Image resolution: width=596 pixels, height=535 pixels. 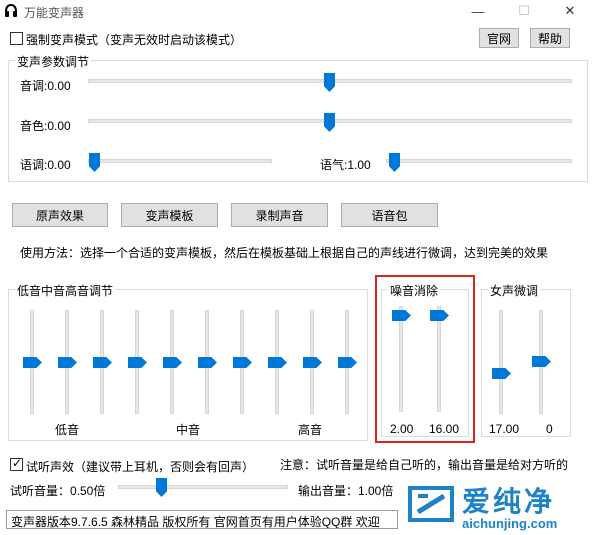 I want to click on tone-label: 语调:0.00, so click(x=45, y=165).